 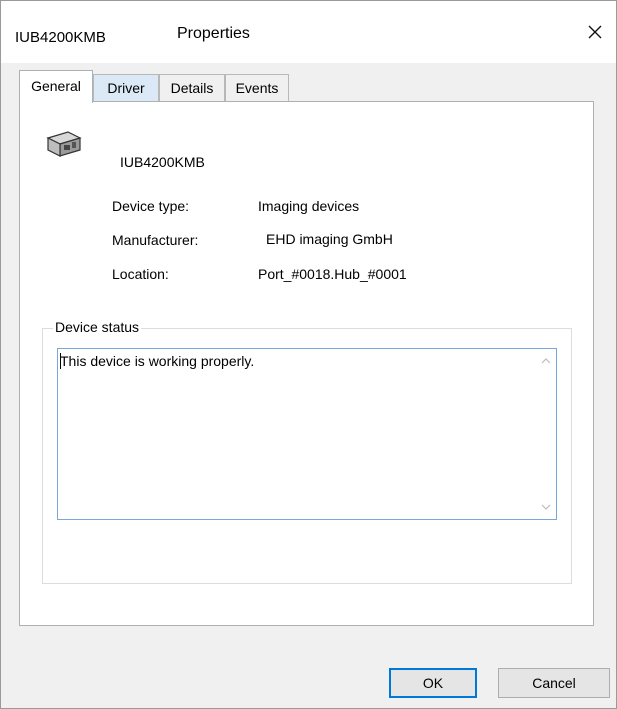 I want to click on window-title: Properties, so click(x=213, y=33).